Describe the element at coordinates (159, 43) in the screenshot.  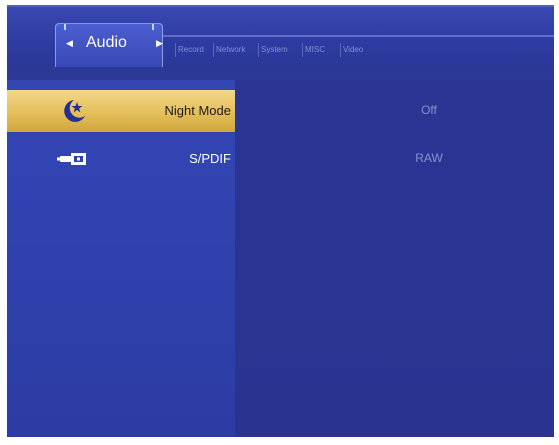
I see `arrow-right-icon: ▶` at that location.